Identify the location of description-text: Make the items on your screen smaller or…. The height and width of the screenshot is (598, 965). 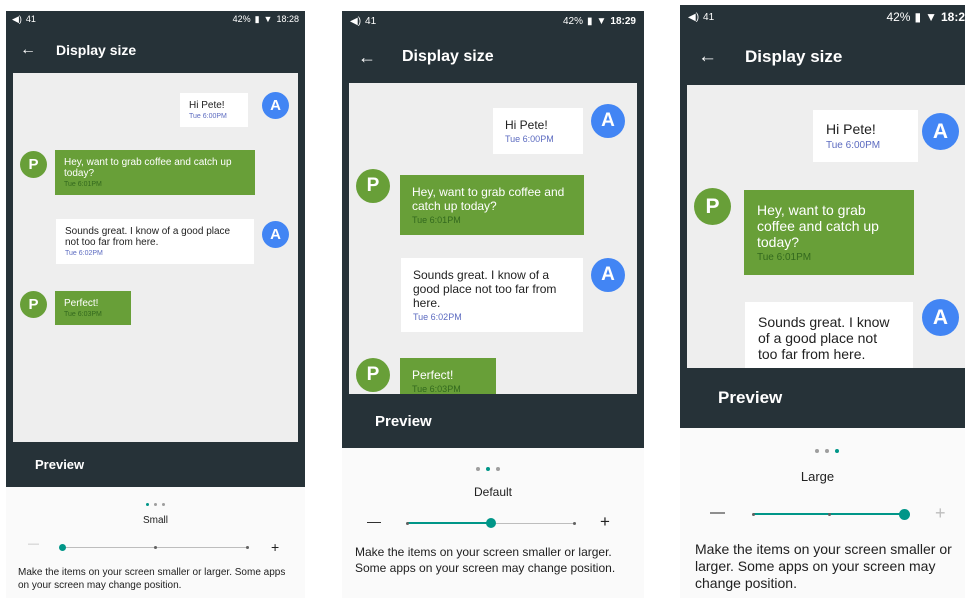
(152, 579).